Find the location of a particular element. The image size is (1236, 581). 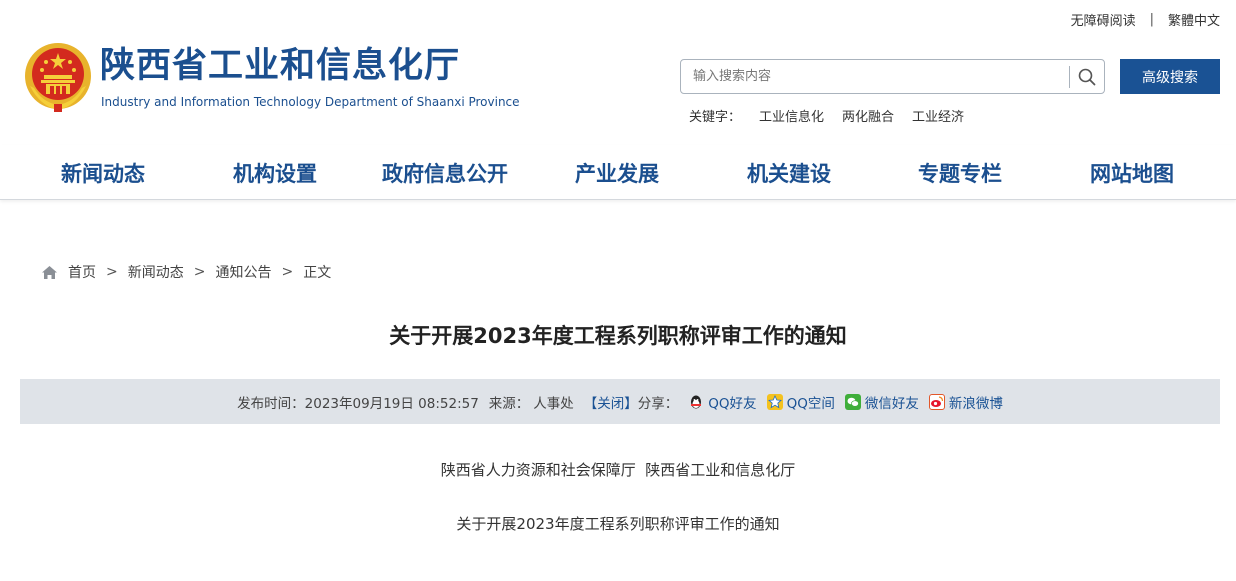

share-wechat: 微信好友 is located at coordinates (881, 402).